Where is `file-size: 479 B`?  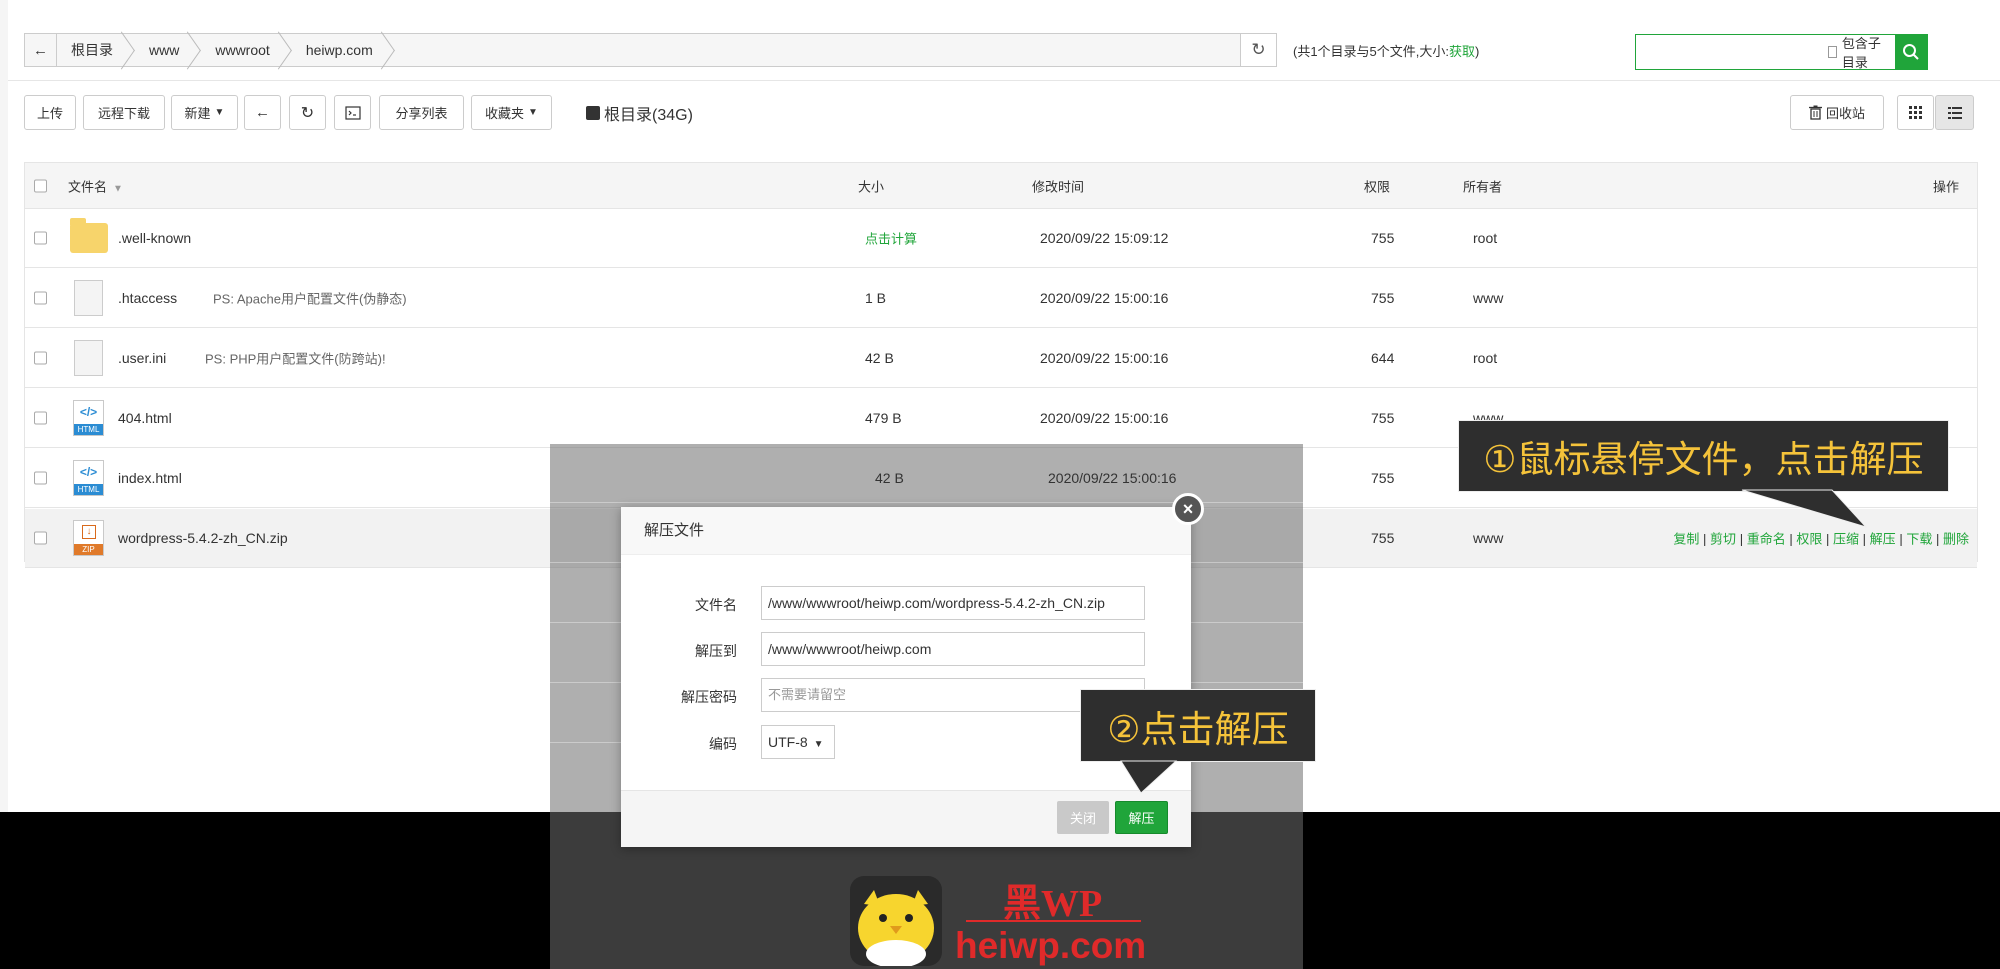
file-size: 479 B is located at coordinates (883, 418).